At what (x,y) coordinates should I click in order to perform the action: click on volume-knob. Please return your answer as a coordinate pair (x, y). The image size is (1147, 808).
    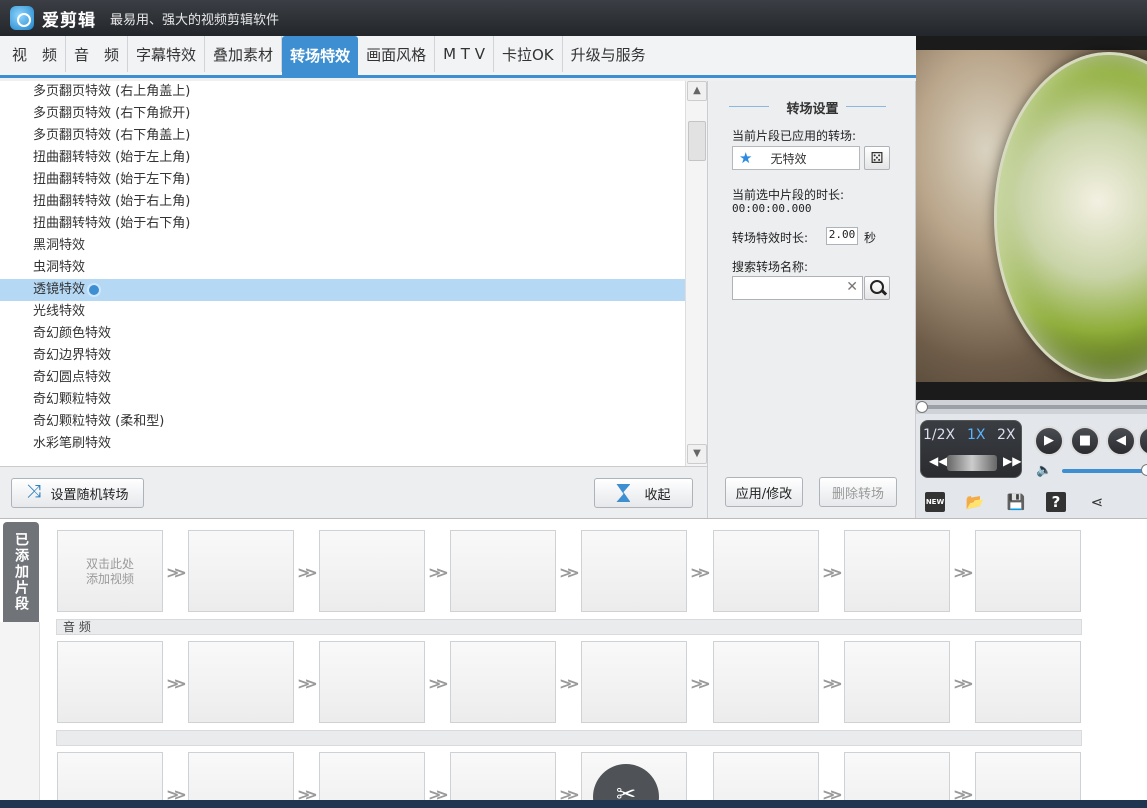
    Looking at the image, I should click on (1144, 470).